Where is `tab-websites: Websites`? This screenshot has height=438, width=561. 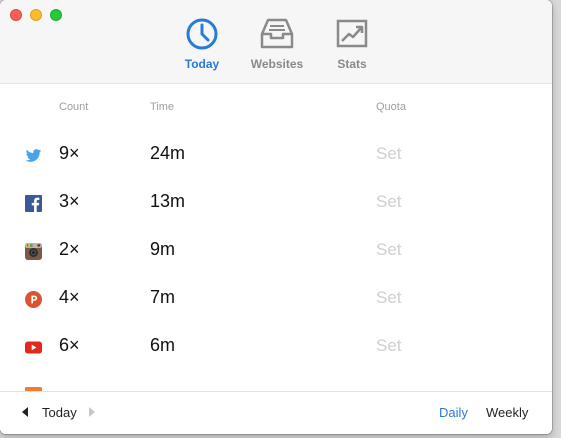
tab-websites: Websites is located at coordinates (277, 43).